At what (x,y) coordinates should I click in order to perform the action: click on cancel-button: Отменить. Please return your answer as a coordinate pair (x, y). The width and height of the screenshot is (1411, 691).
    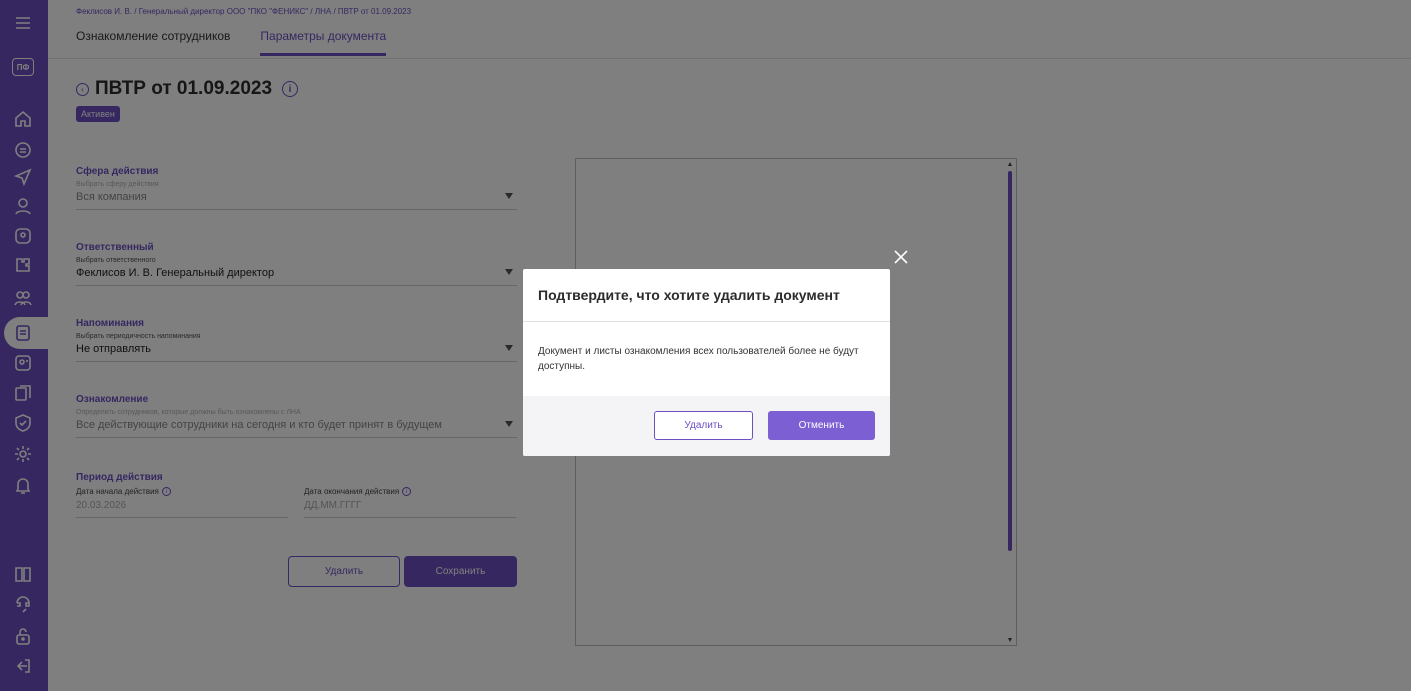
    Looking at the image, I should click on (821, 425).